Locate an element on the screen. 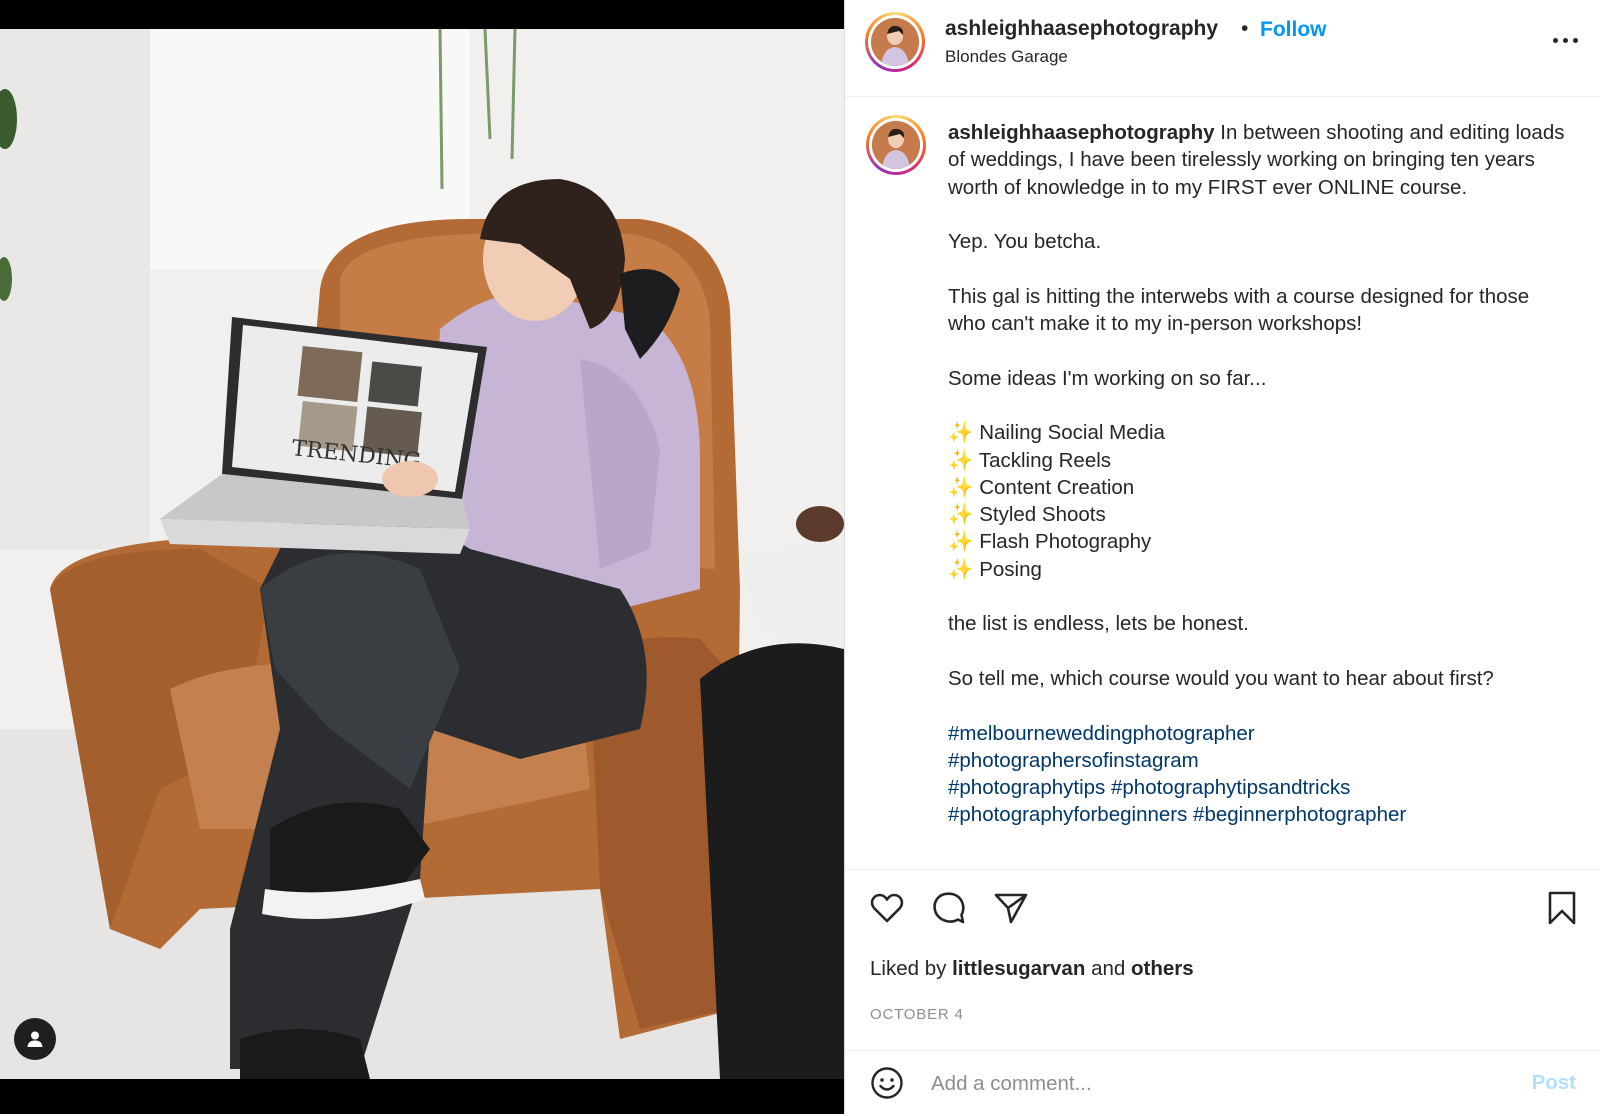 The height and width of the screenshot is (1116, 1600). caption-line: Yep. You betcha. is located at coordinates (1025, 242).